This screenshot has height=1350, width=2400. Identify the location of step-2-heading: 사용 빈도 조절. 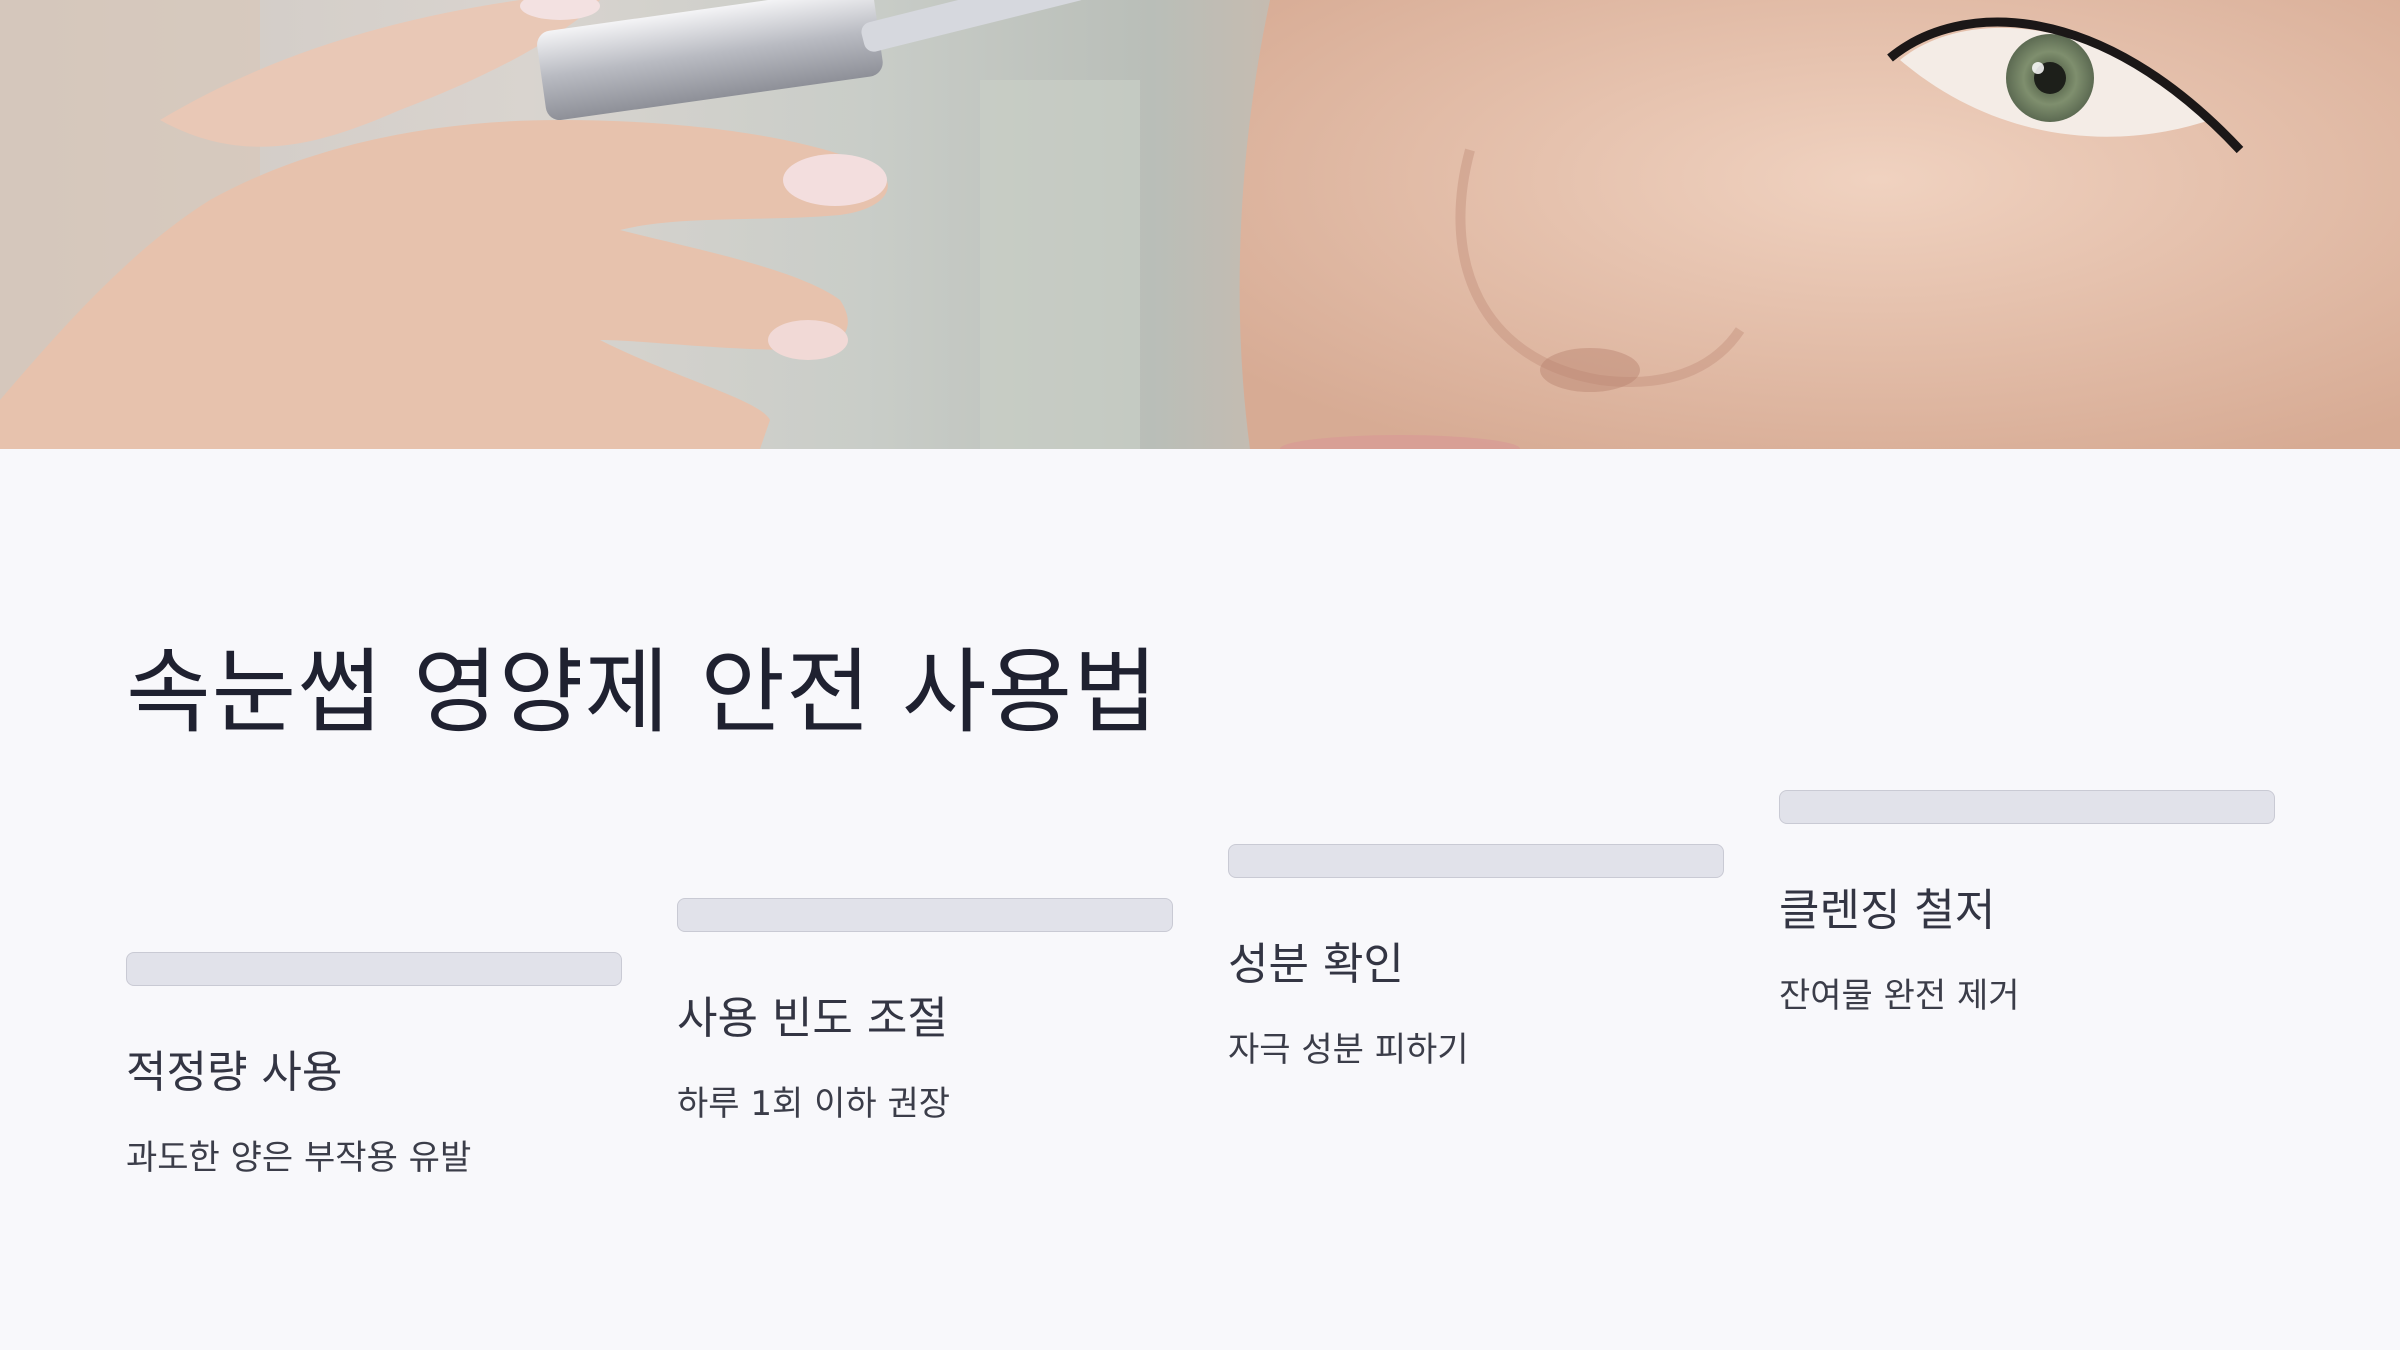
(812, 1018).